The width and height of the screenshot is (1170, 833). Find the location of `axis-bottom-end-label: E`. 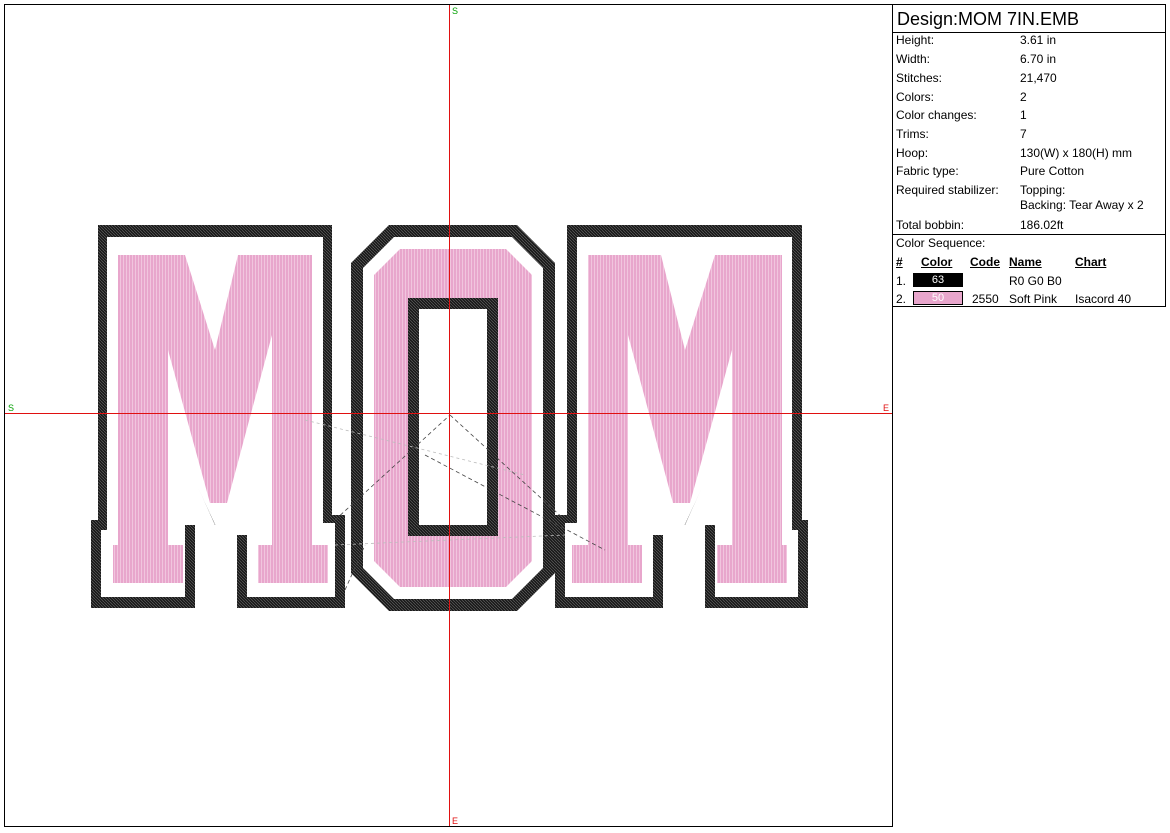

axis-bottom-end-label: E is located at coordinates (455, 821).